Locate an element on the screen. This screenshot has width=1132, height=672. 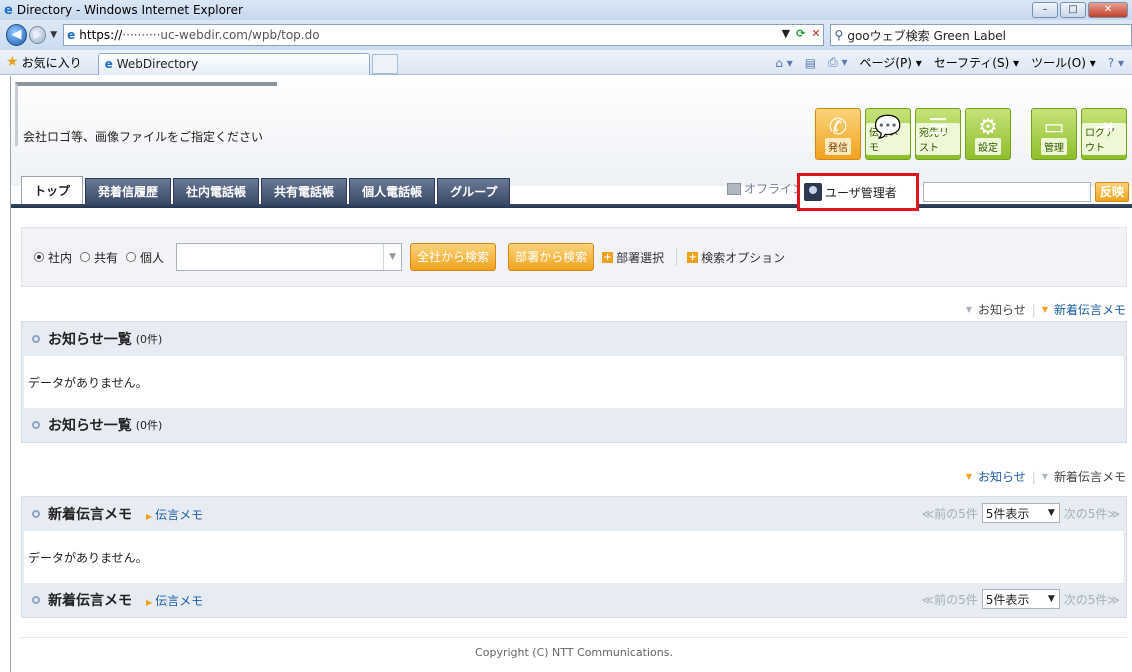
admin-button: ▭ 管理 is located at coordinates (1054, 134).